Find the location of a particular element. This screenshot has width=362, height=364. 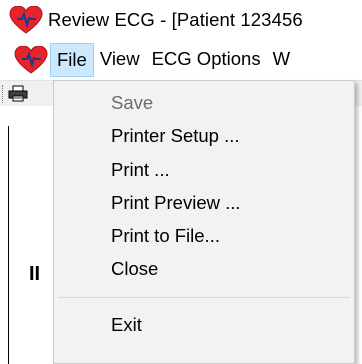

menu-ecg-options: ECG Options is located at coordinates (206, 60).